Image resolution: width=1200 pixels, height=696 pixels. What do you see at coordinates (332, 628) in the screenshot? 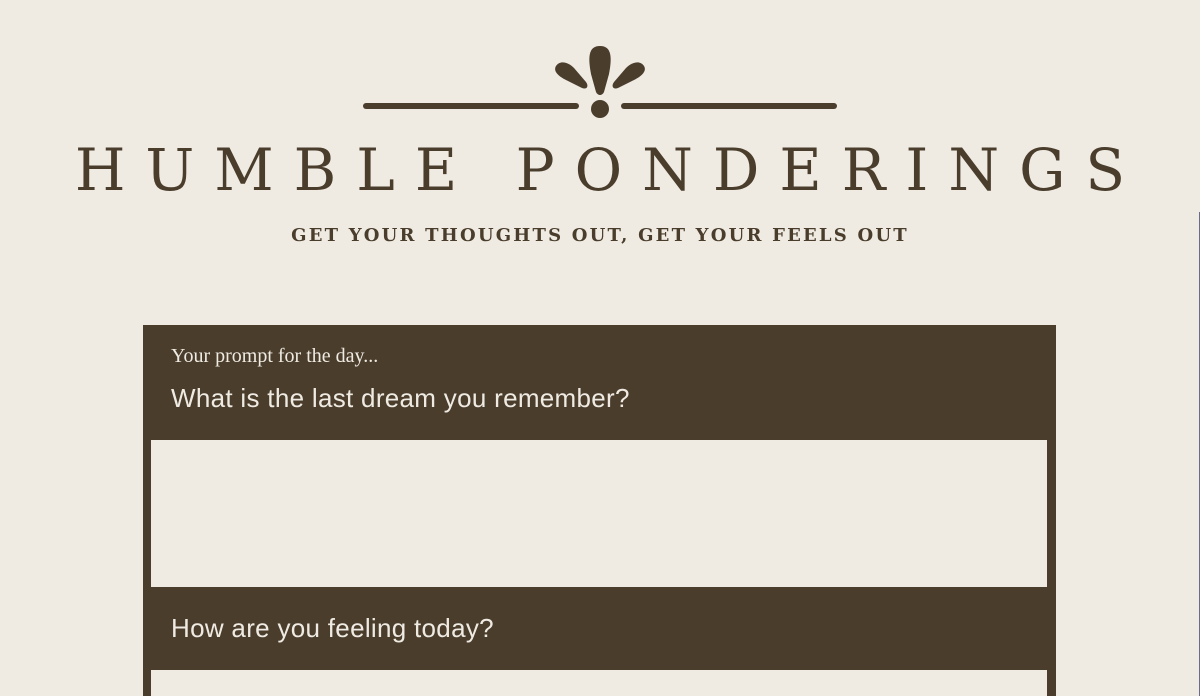
I see `feeling-question: How are you feeling today?` at bounding box center [332, 628].